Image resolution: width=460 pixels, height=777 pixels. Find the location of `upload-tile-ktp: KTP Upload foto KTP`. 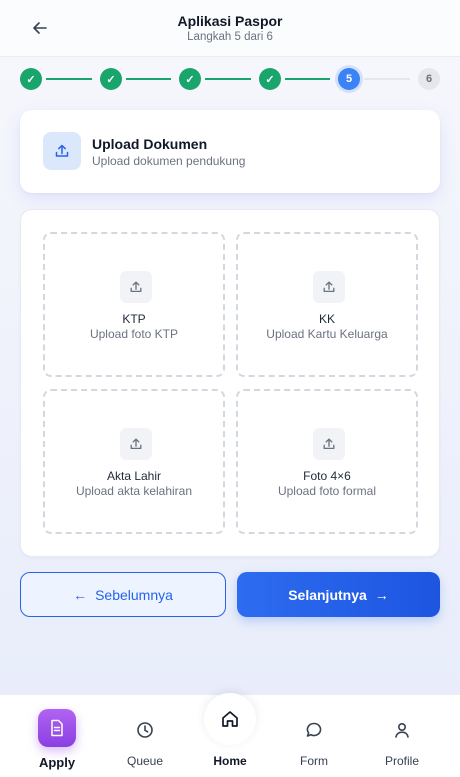

upload-tile-ktp: KTP Upload foto KTP is located at coordinates (134, 304).